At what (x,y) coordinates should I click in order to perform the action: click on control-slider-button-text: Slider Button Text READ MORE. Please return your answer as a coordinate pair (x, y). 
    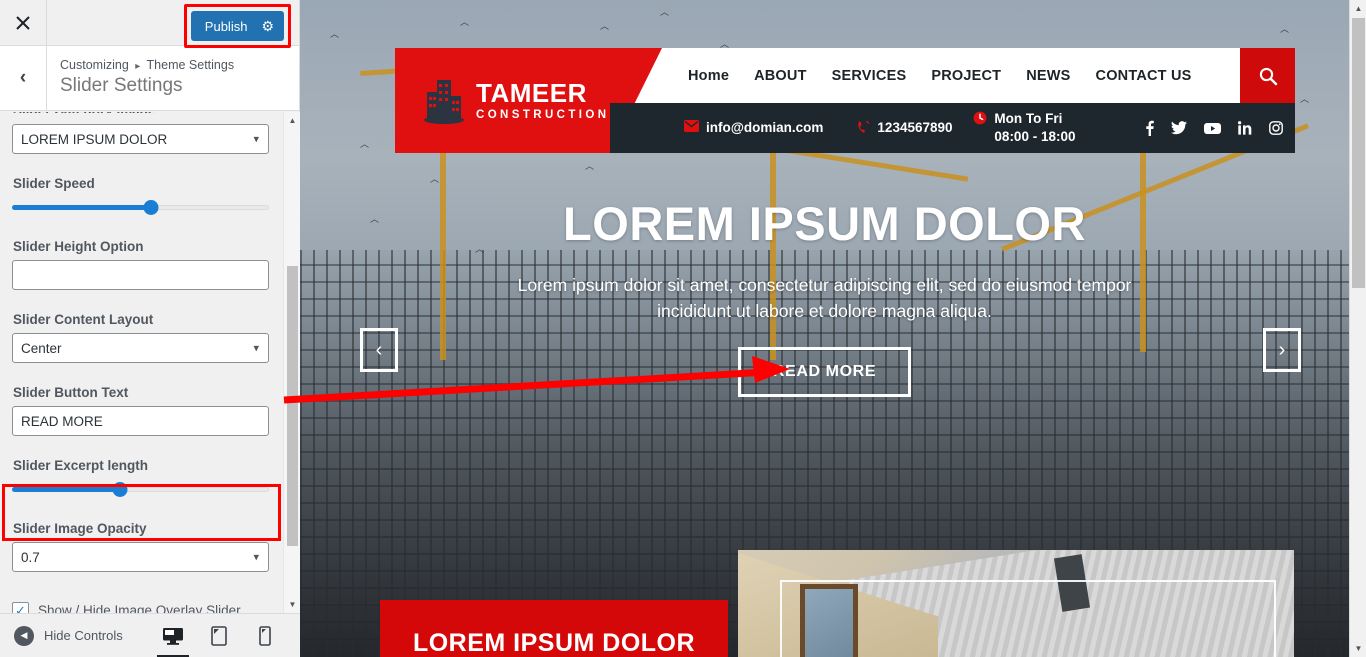
    Looking at the image, I should click on (150, 410).